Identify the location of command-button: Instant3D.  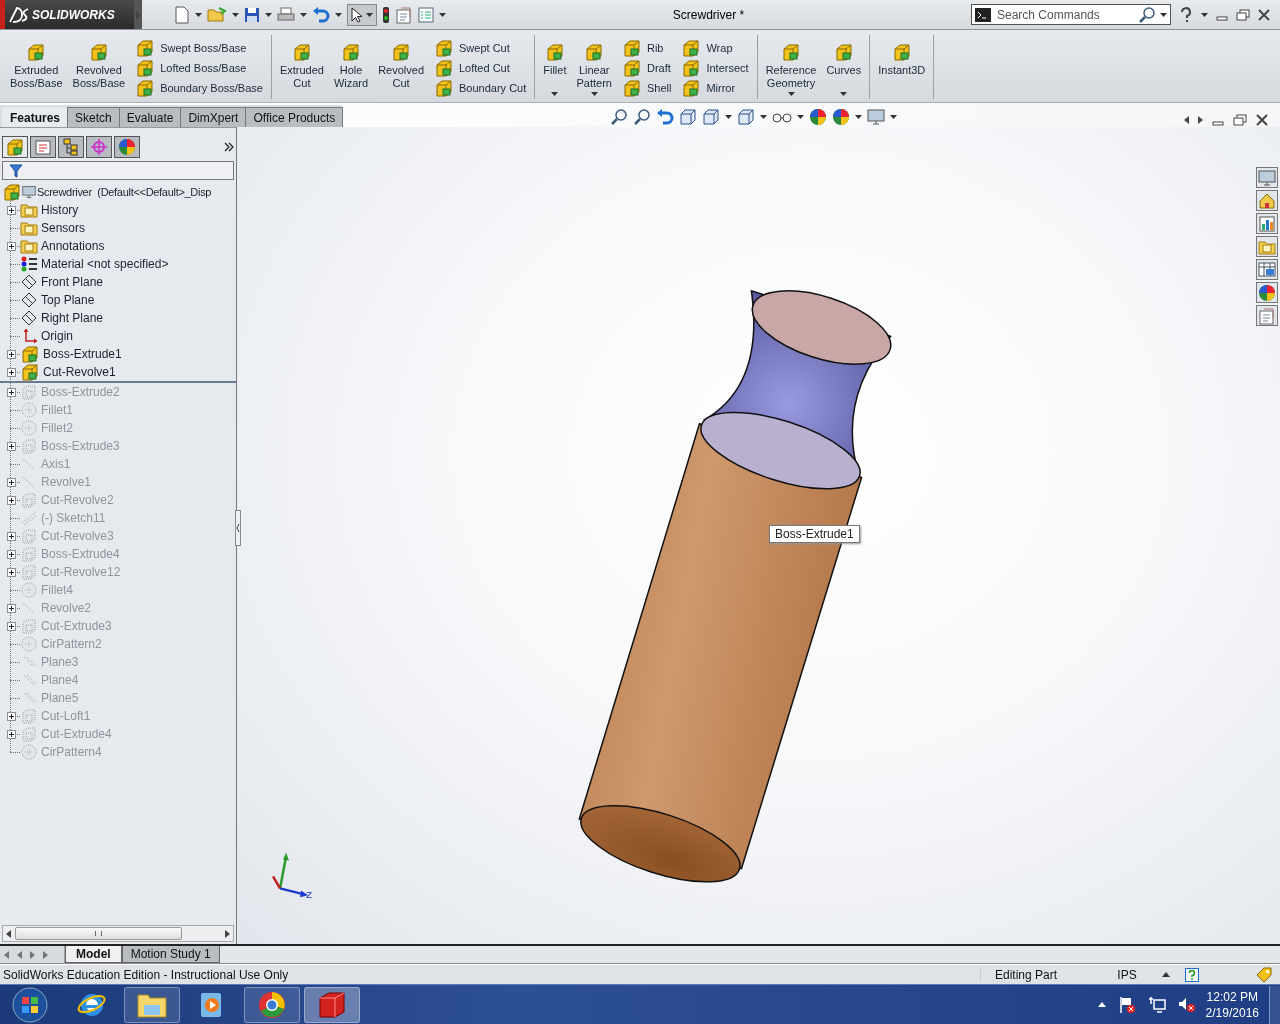
(902, 67).